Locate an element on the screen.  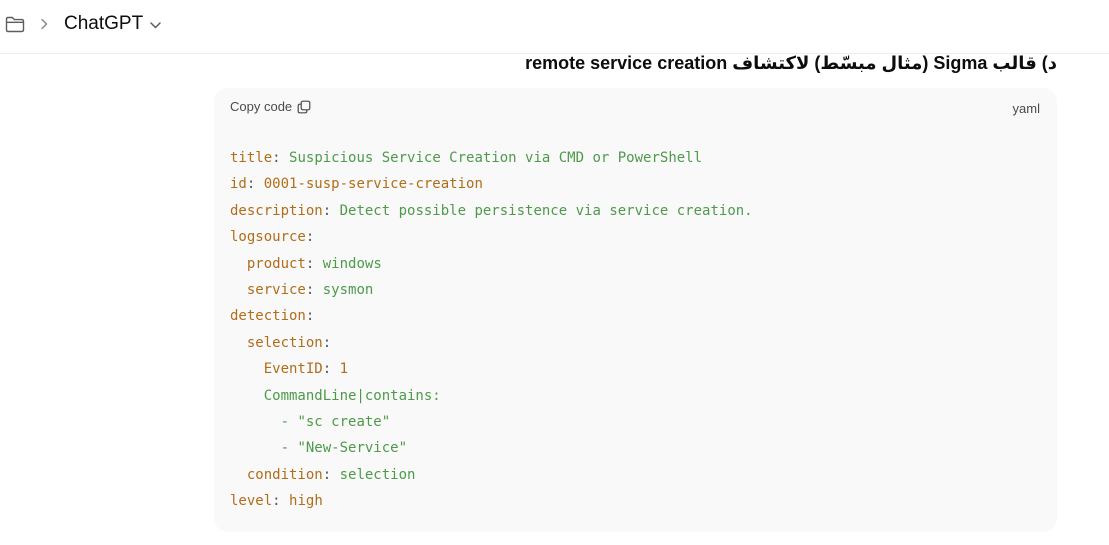
model-selector: ChatGPT is located at coordinates (113, 24).